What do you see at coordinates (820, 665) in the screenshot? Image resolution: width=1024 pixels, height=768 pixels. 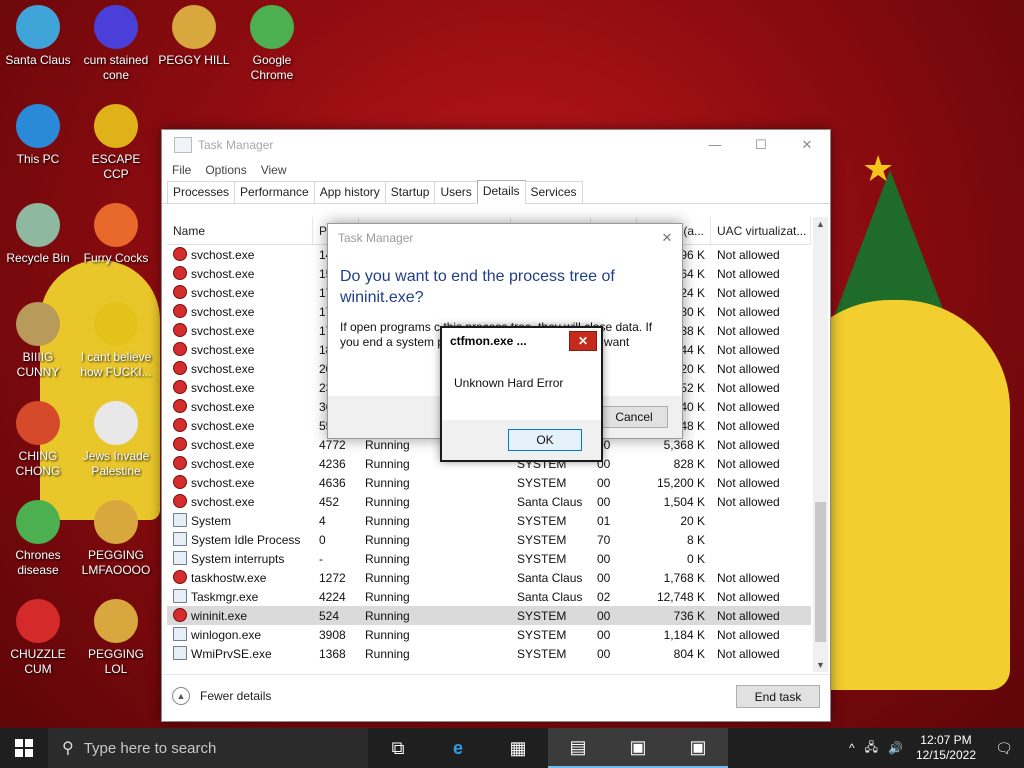 I see `scroll-down-icon: ▼` at bounding box center [820, 665].